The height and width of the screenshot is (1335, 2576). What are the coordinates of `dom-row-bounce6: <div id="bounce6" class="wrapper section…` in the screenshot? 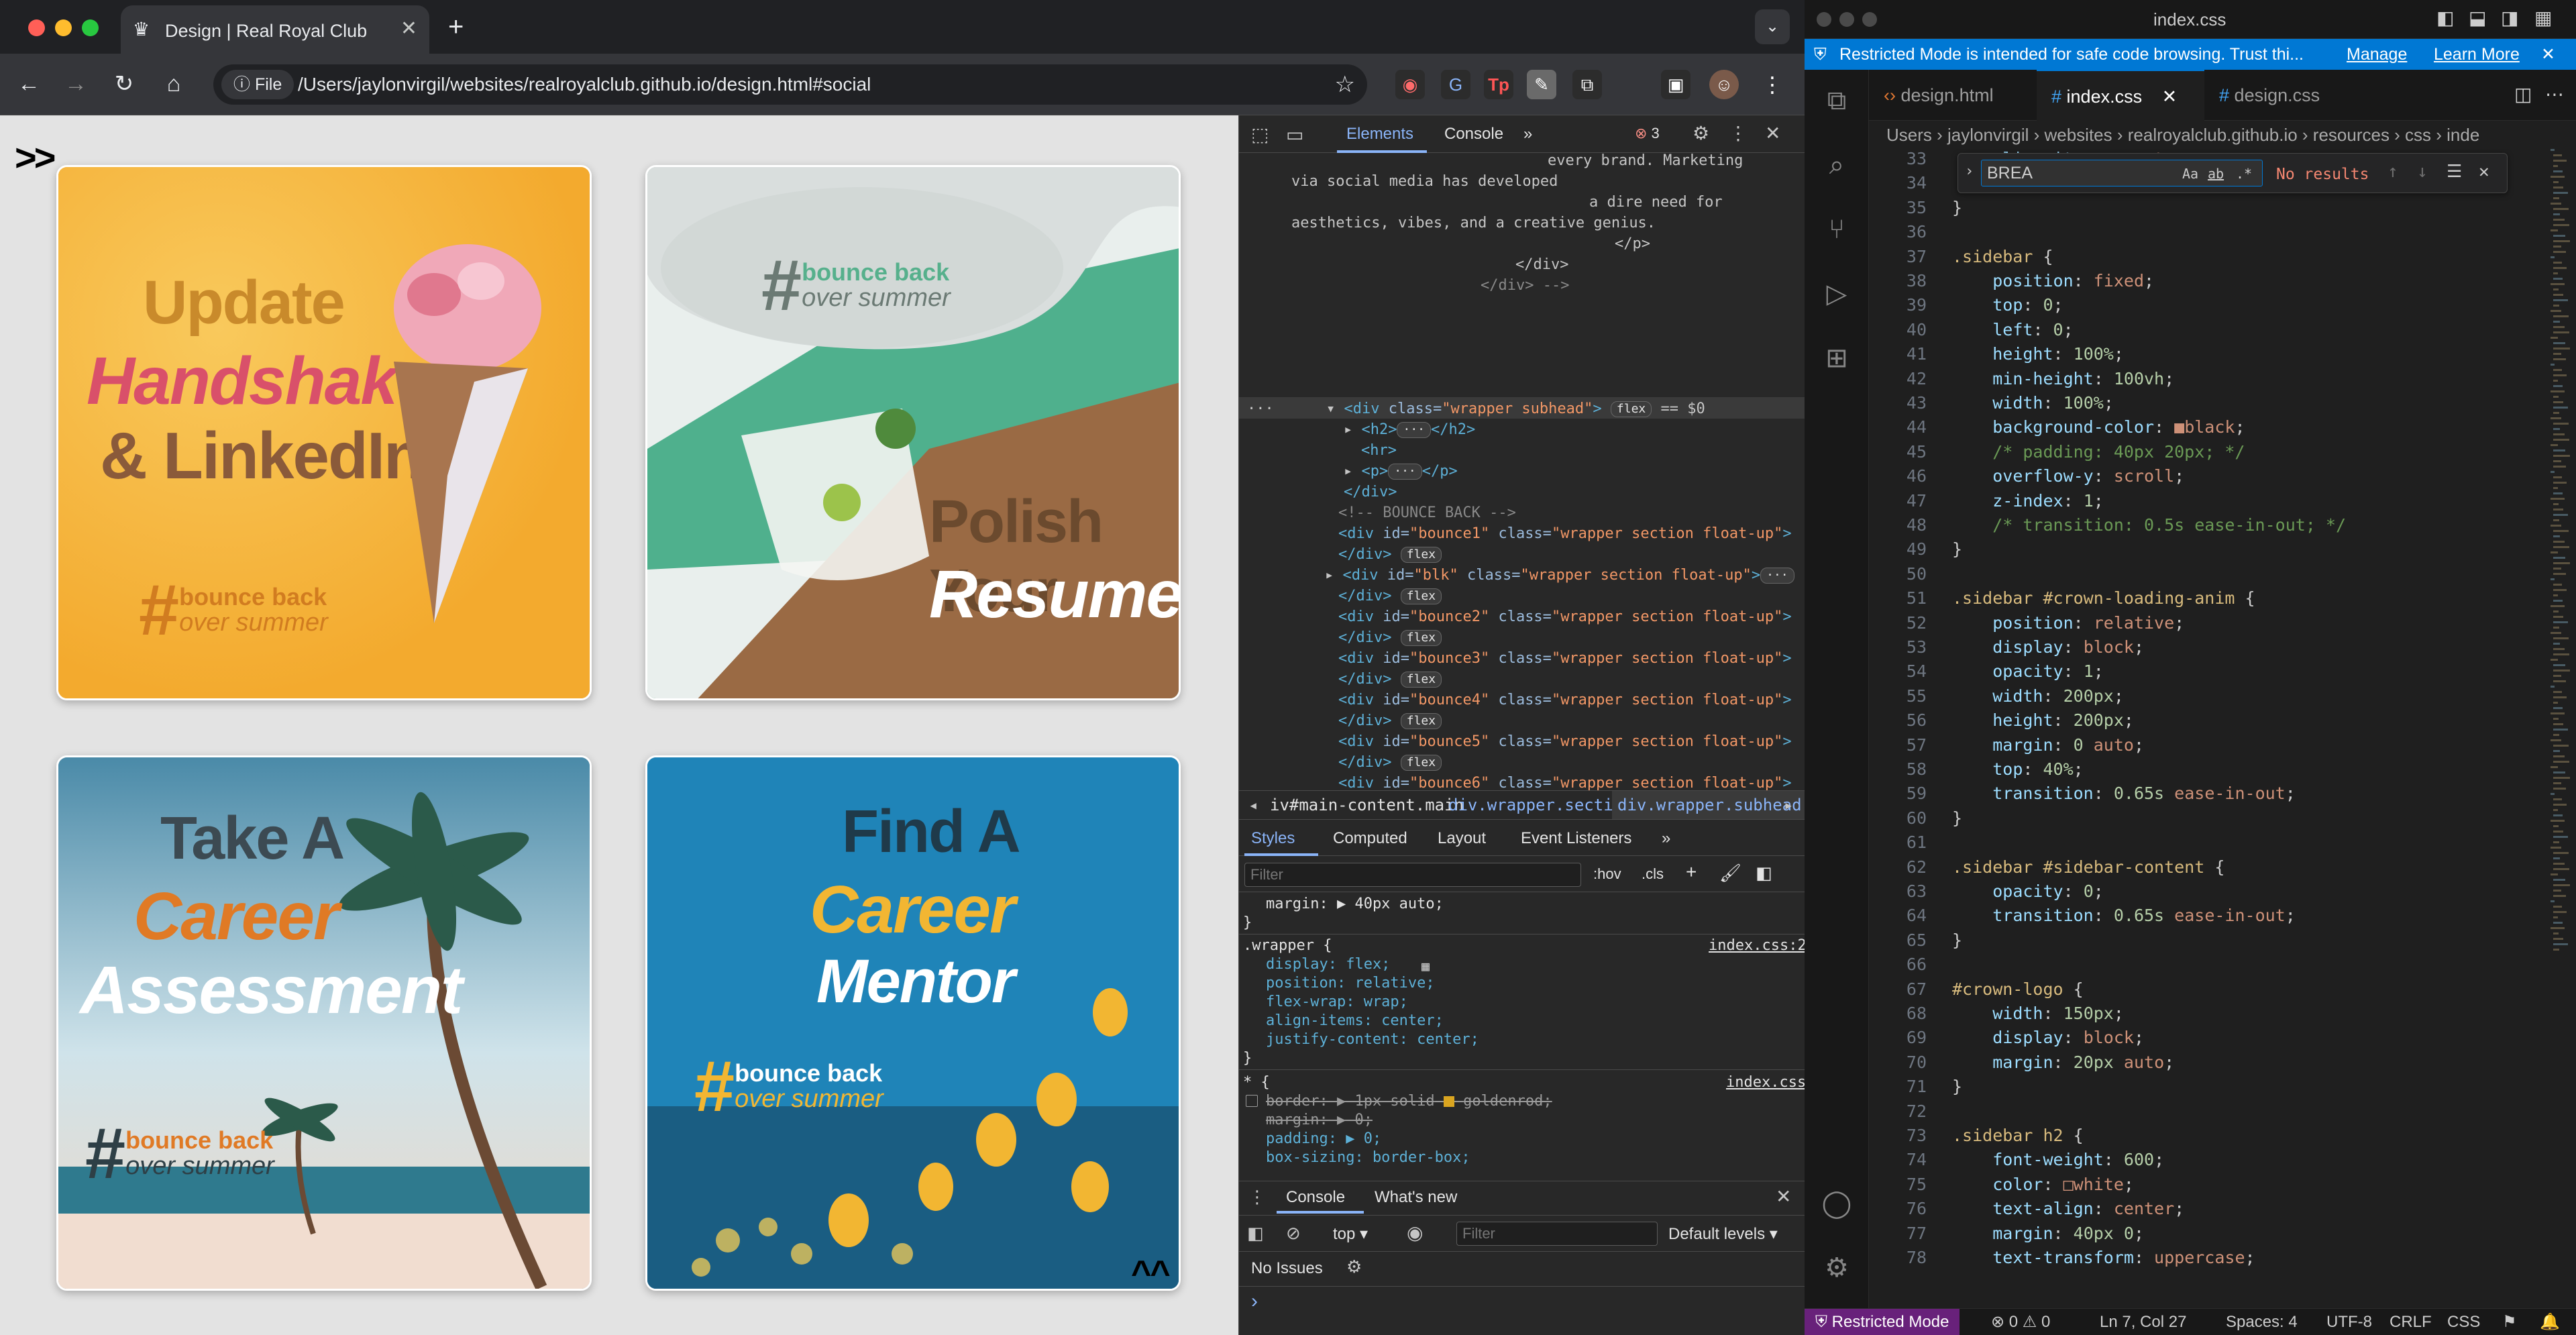 It's located at (1565, 781).